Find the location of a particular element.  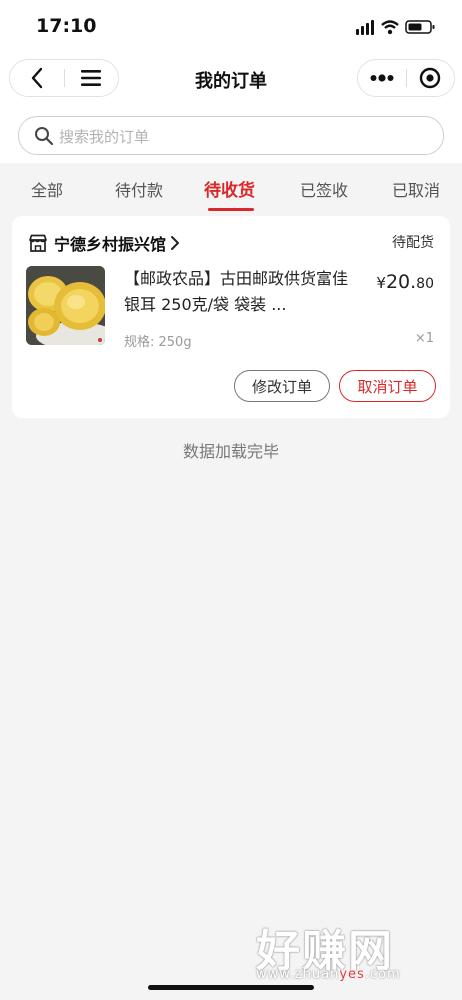

wifi-icon is located at coordinates (390, 27).